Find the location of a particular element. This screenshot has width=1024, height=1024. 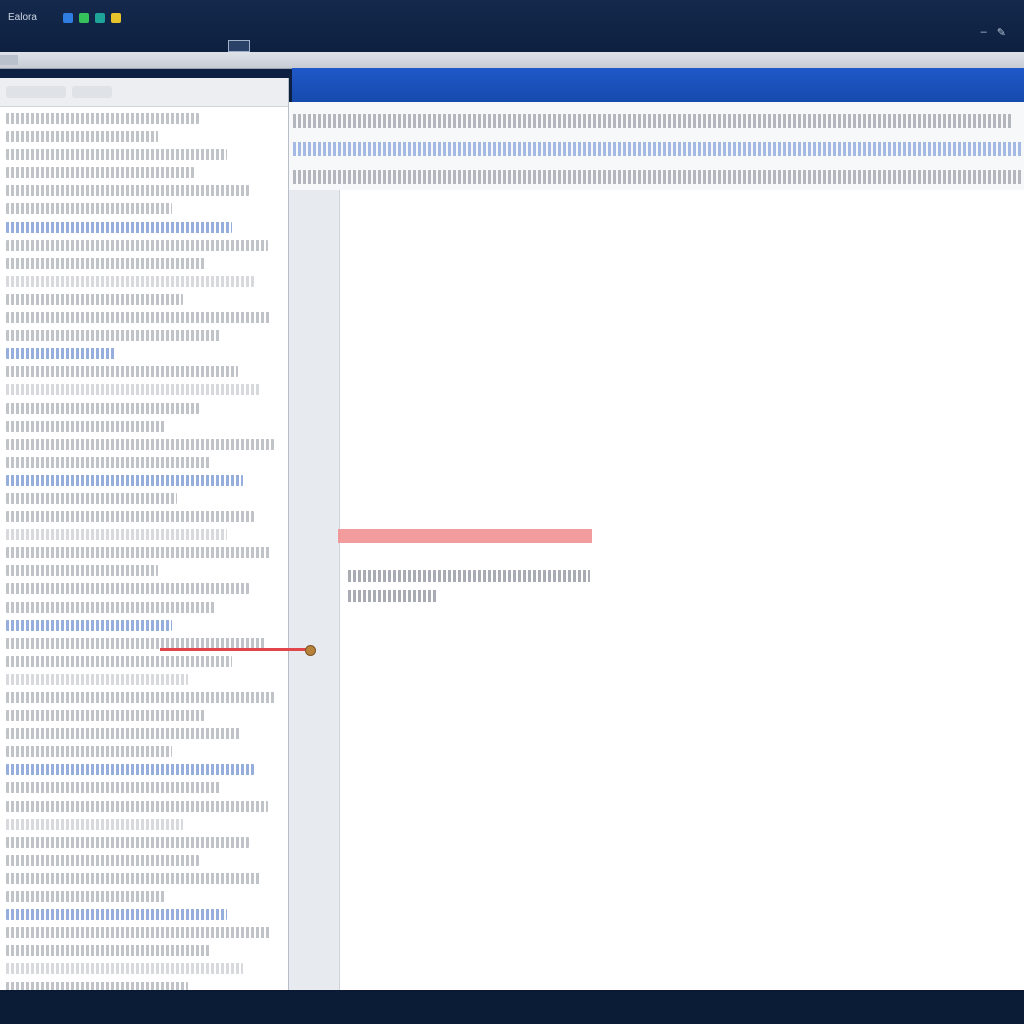

window-thumbnail-icon is located at coordinates (239, 46).